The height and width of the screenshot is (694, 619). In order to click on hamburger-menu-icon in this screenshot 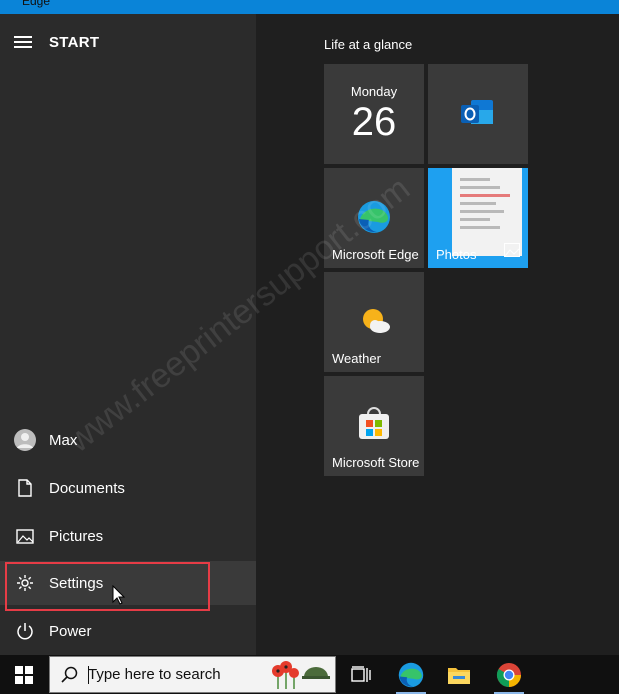, I will do `click(23, 43)`.